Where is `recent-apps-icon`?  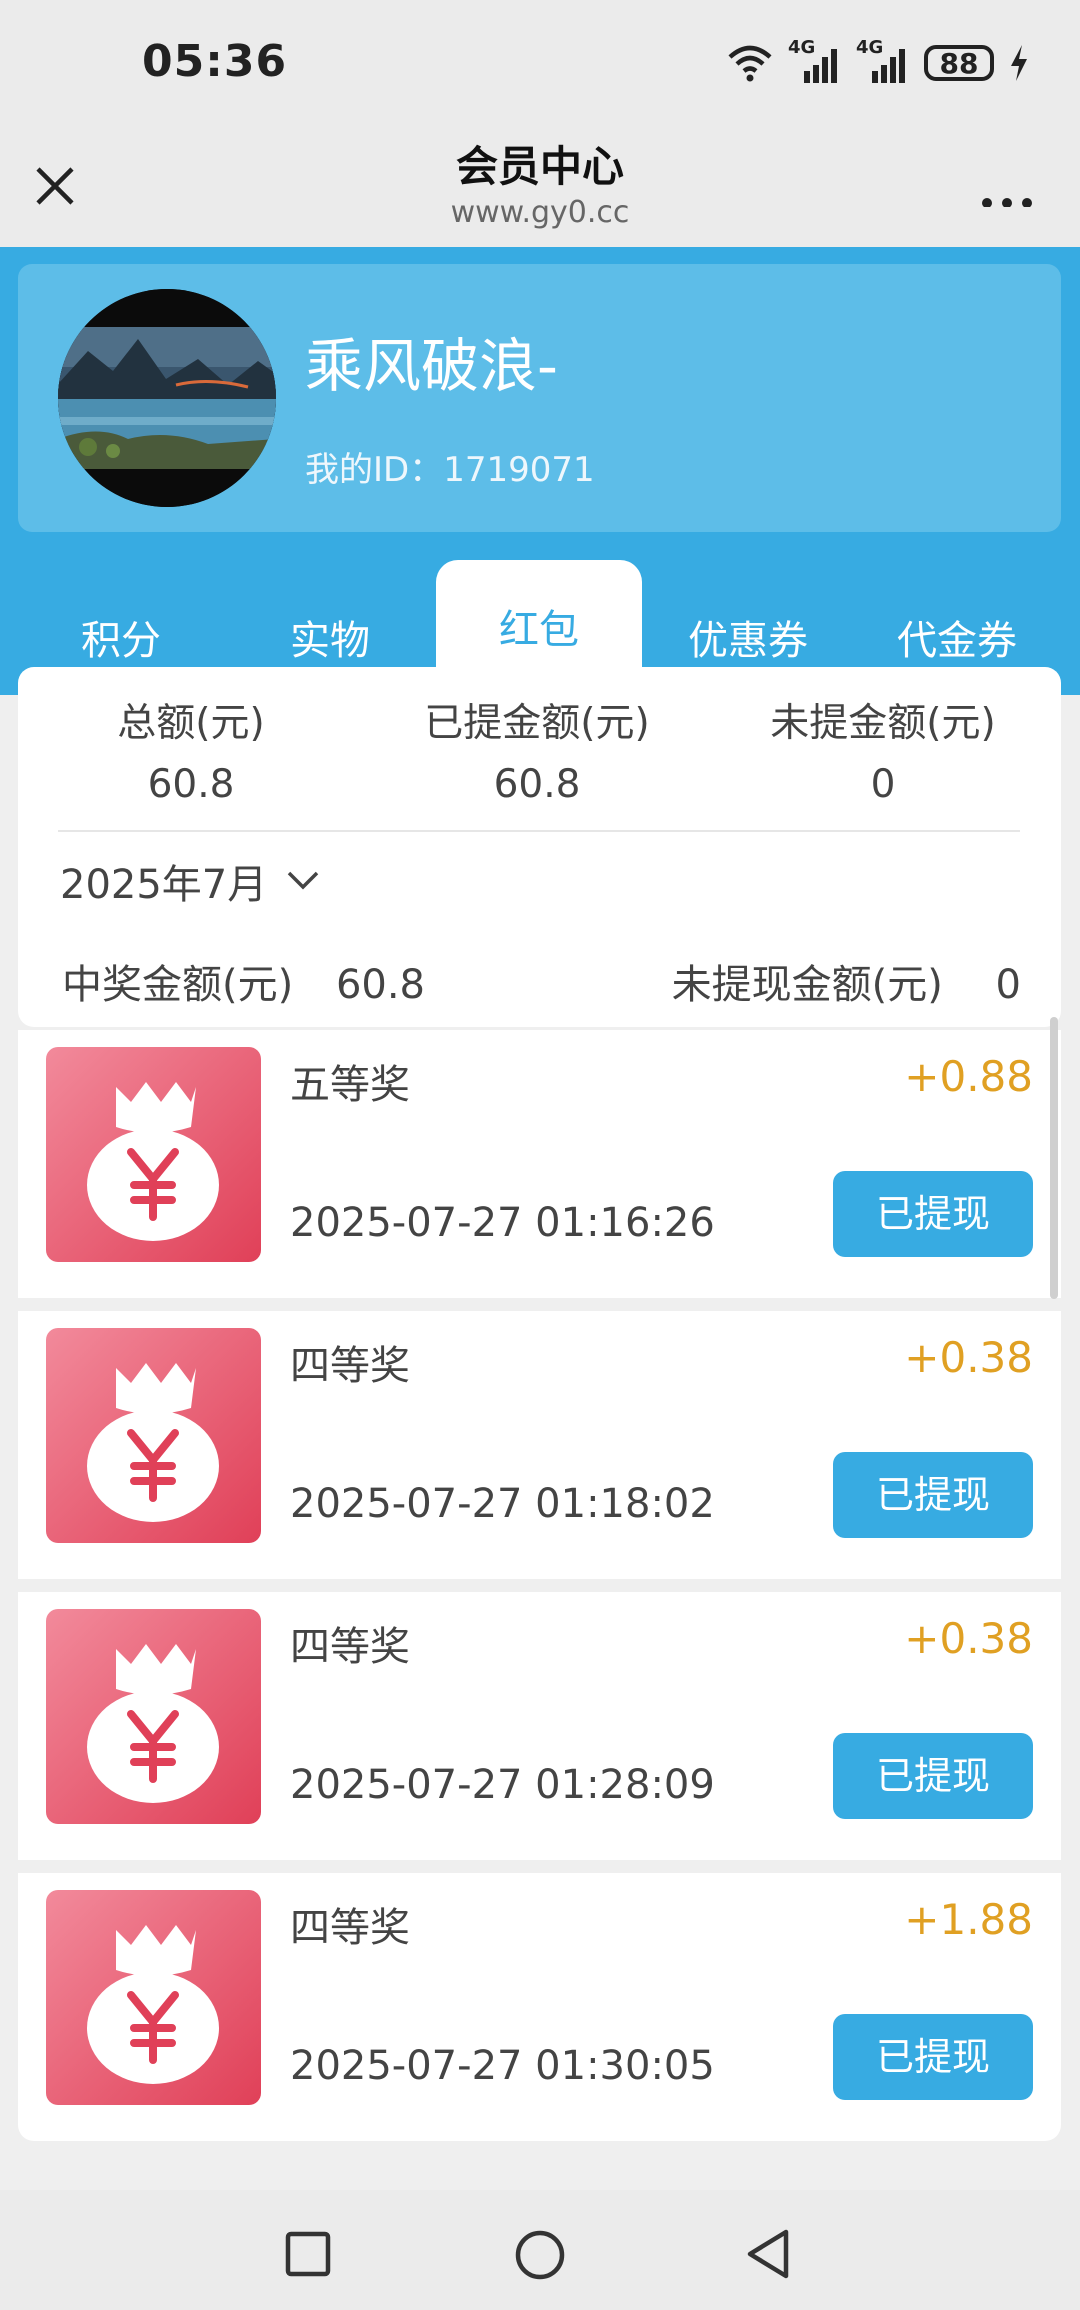
recent-apps-icon is located at coordinates (308, 2254).